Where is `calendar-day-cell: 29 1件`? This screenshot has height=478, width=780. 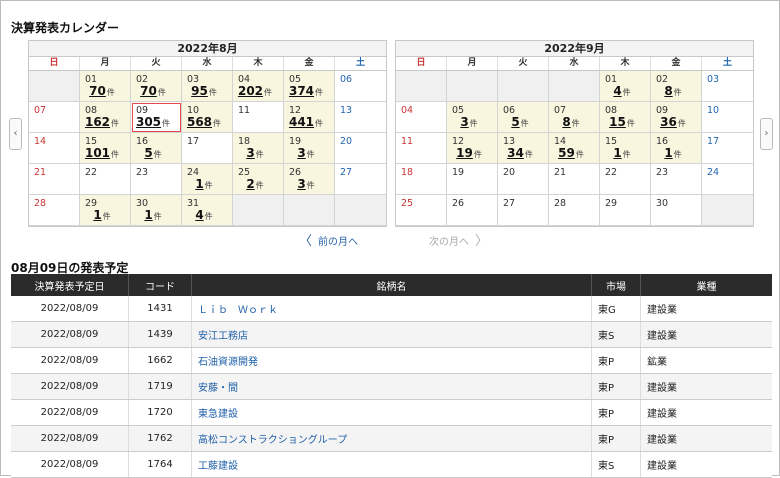 calendar-day-cell: 29 1件 is located at coordinates (105, 210).